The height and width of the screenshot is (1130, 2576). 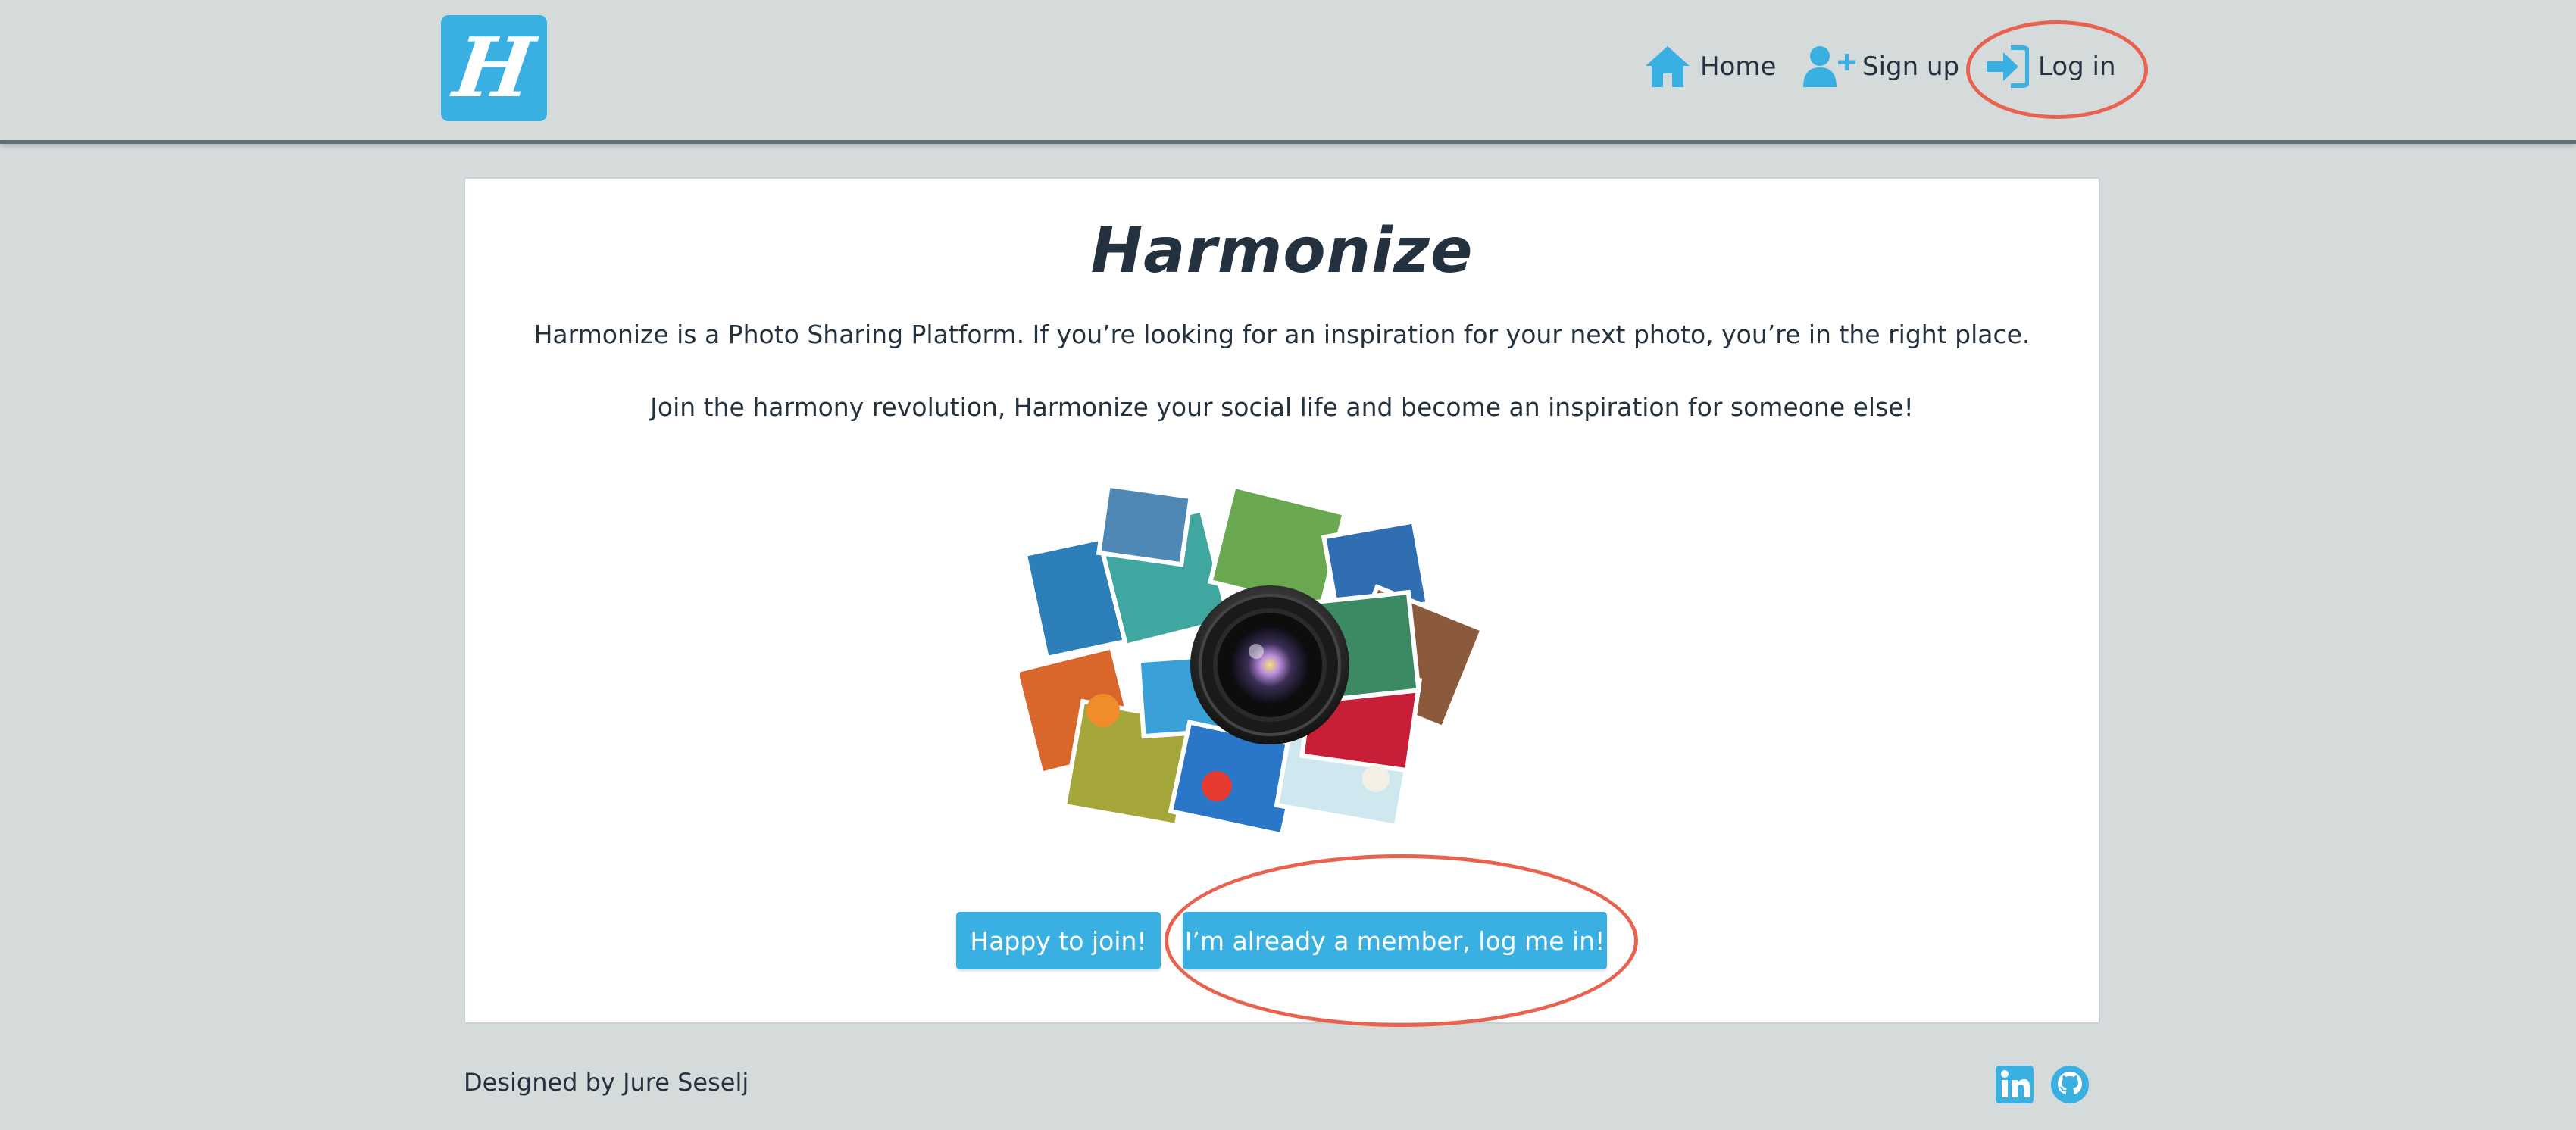 I want to click on nav-signup: Sign up, so click(x=1881, y=66).